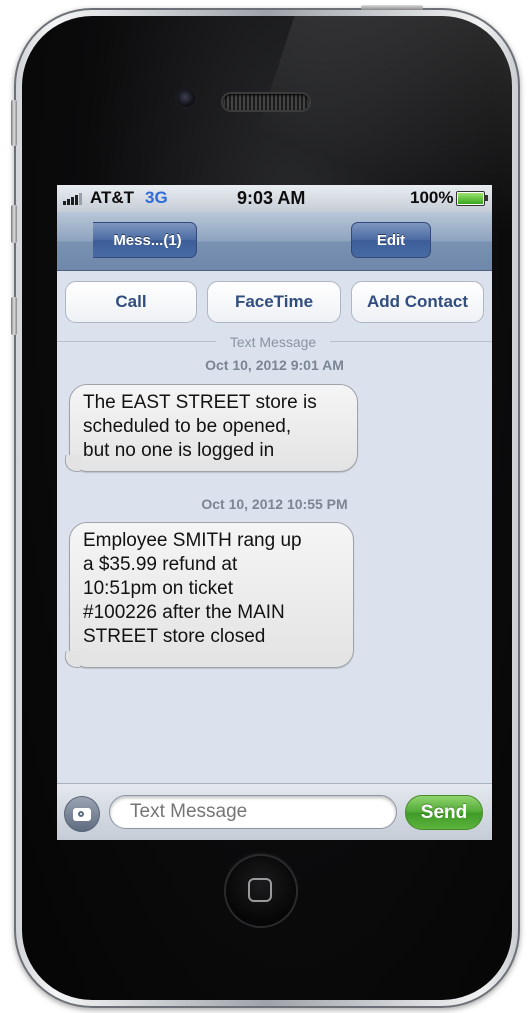  What do you see at coordinates (274, 504) in the screenshot?
I see `message-timestamp: Oct 10, 2012 10:55 PM` at bounding box center [274, 504].